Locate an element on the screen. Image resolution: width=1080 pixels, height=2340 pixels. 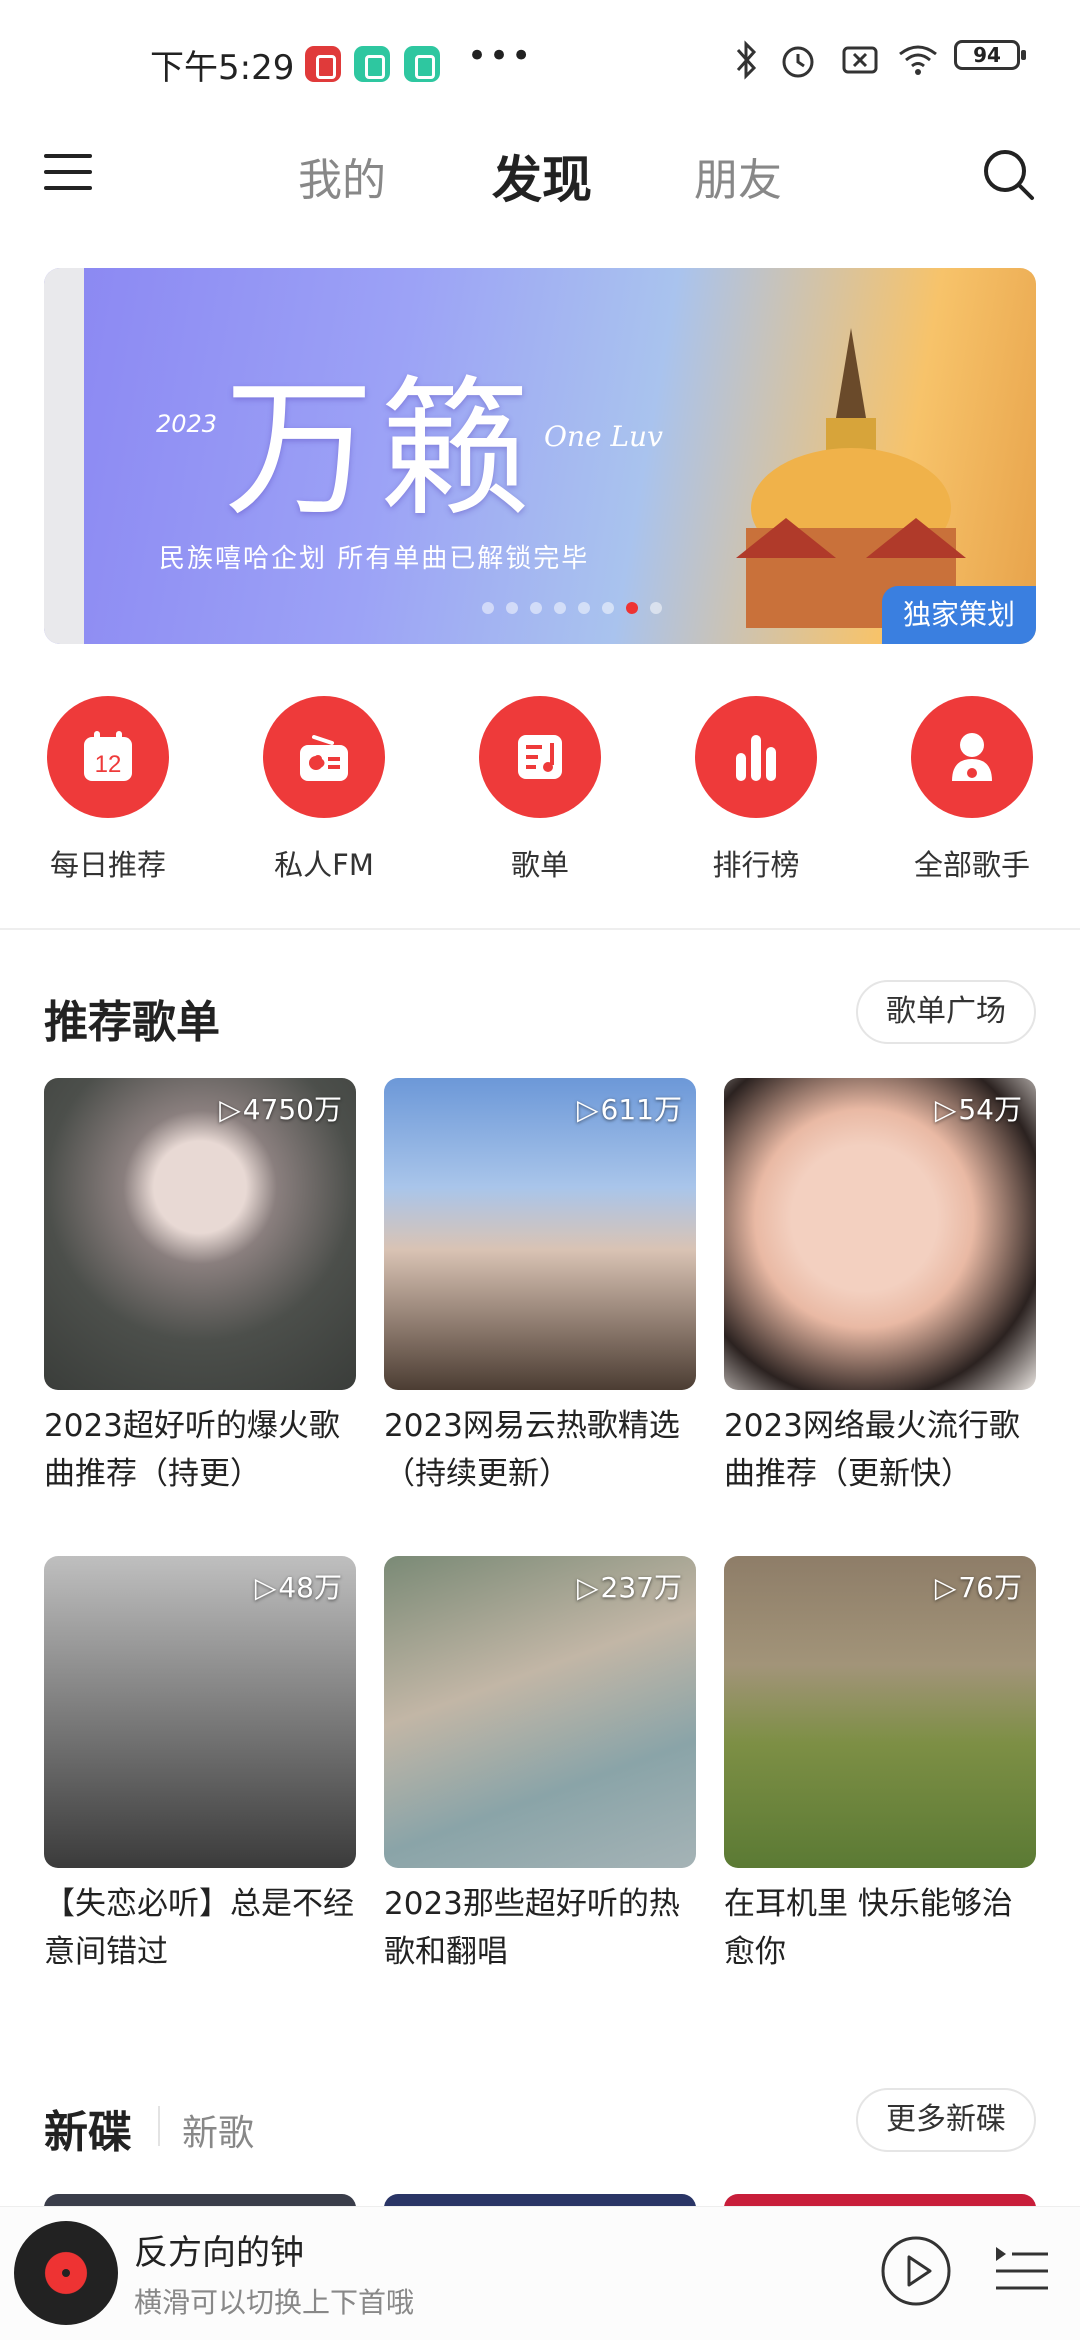
banner-ticket-strip is located at coordinates (64, 456).